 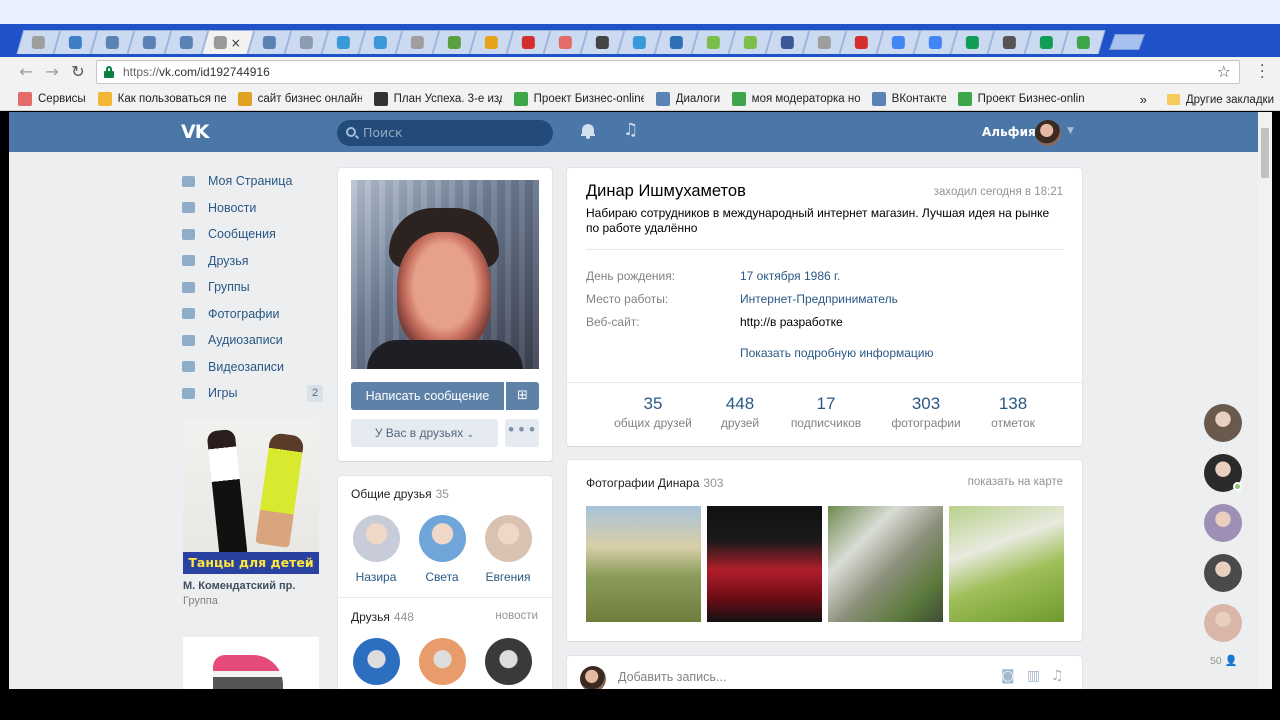 I want to click on new-tab-button, so click(x=1127, y=42).